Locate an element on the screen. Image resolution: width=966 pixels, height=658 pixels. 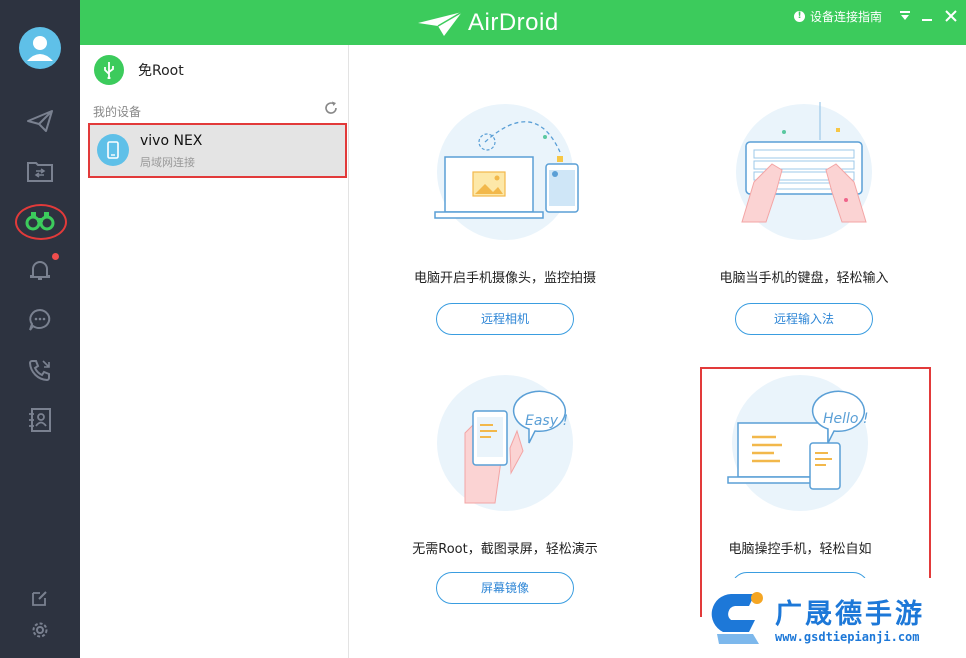
remote-keyboard-illustration is located at coordinates (804, 177).